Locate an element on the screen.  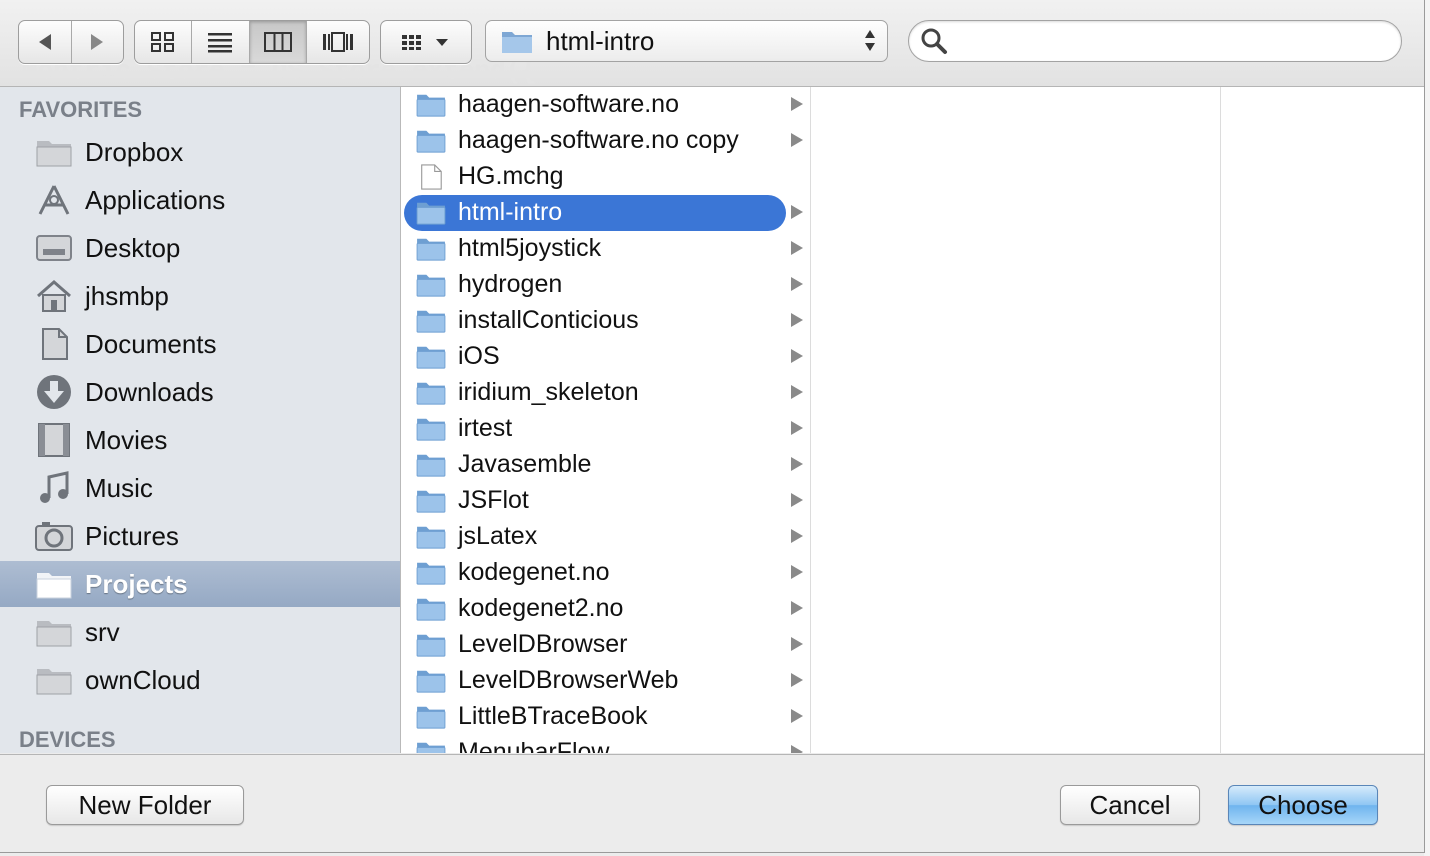
sidebar-item-label: ownCloud is located at coordinates (143, 679).